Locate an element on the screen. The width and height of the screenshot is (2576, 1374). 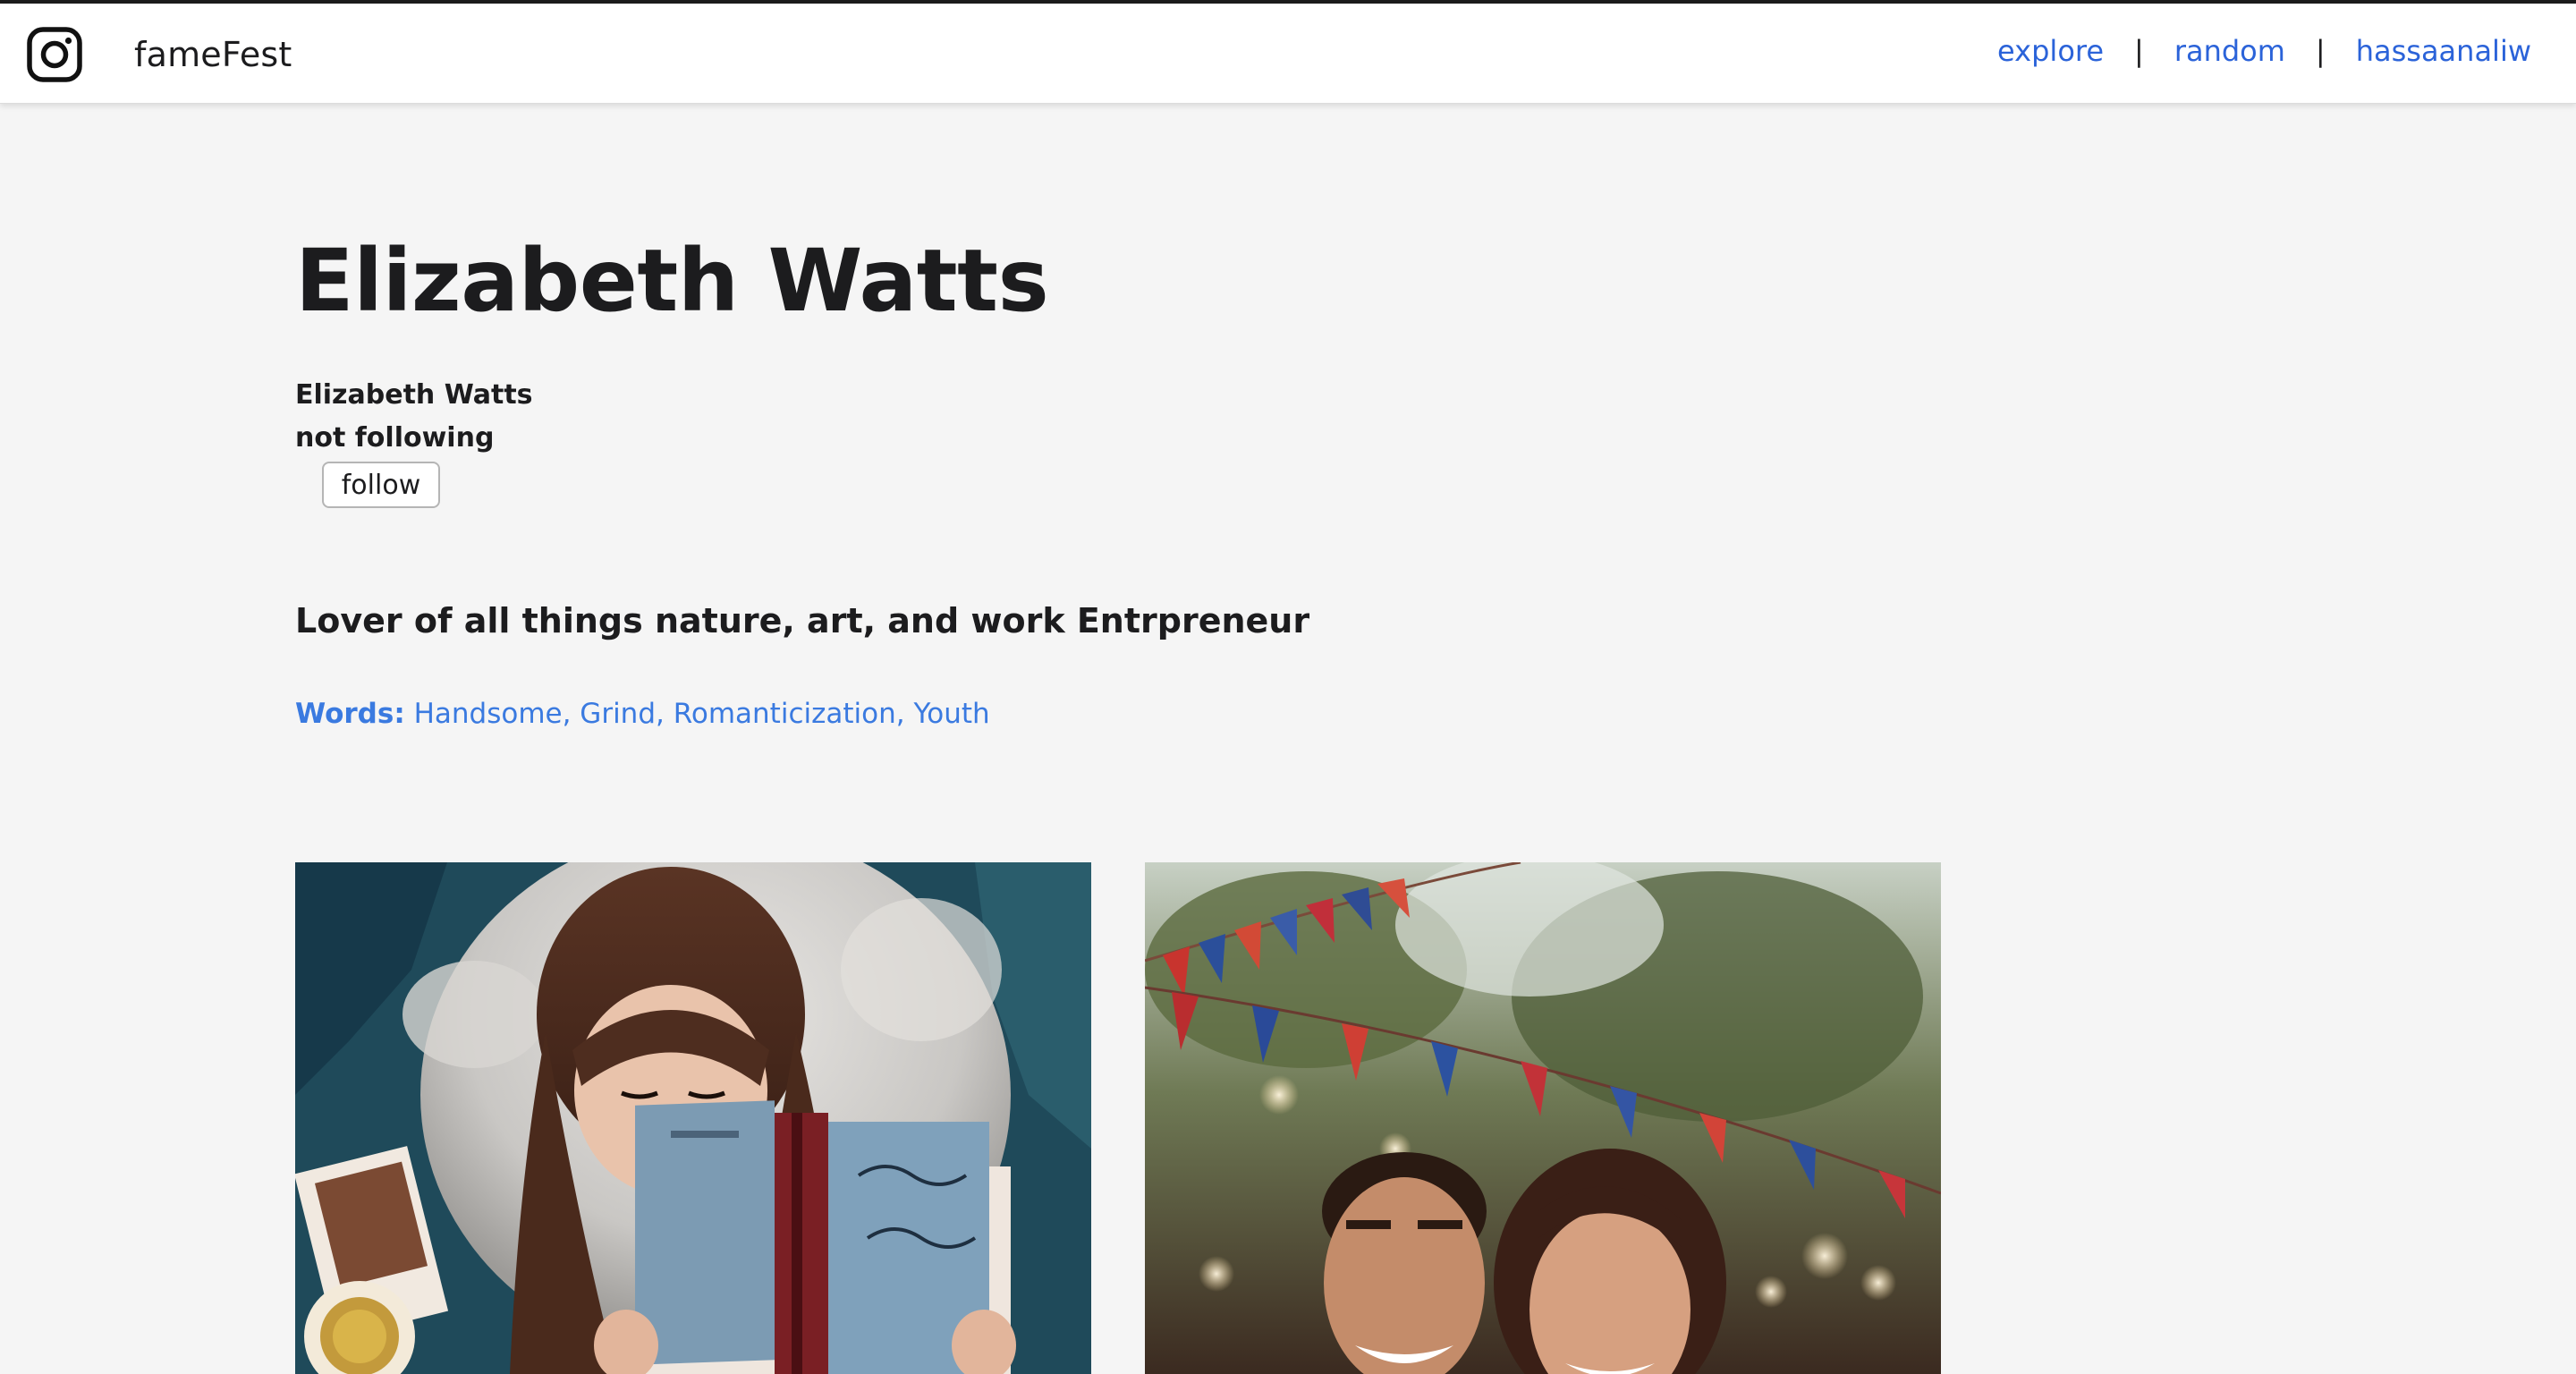
camera-logo-icon is located at coordinates (54, 54).